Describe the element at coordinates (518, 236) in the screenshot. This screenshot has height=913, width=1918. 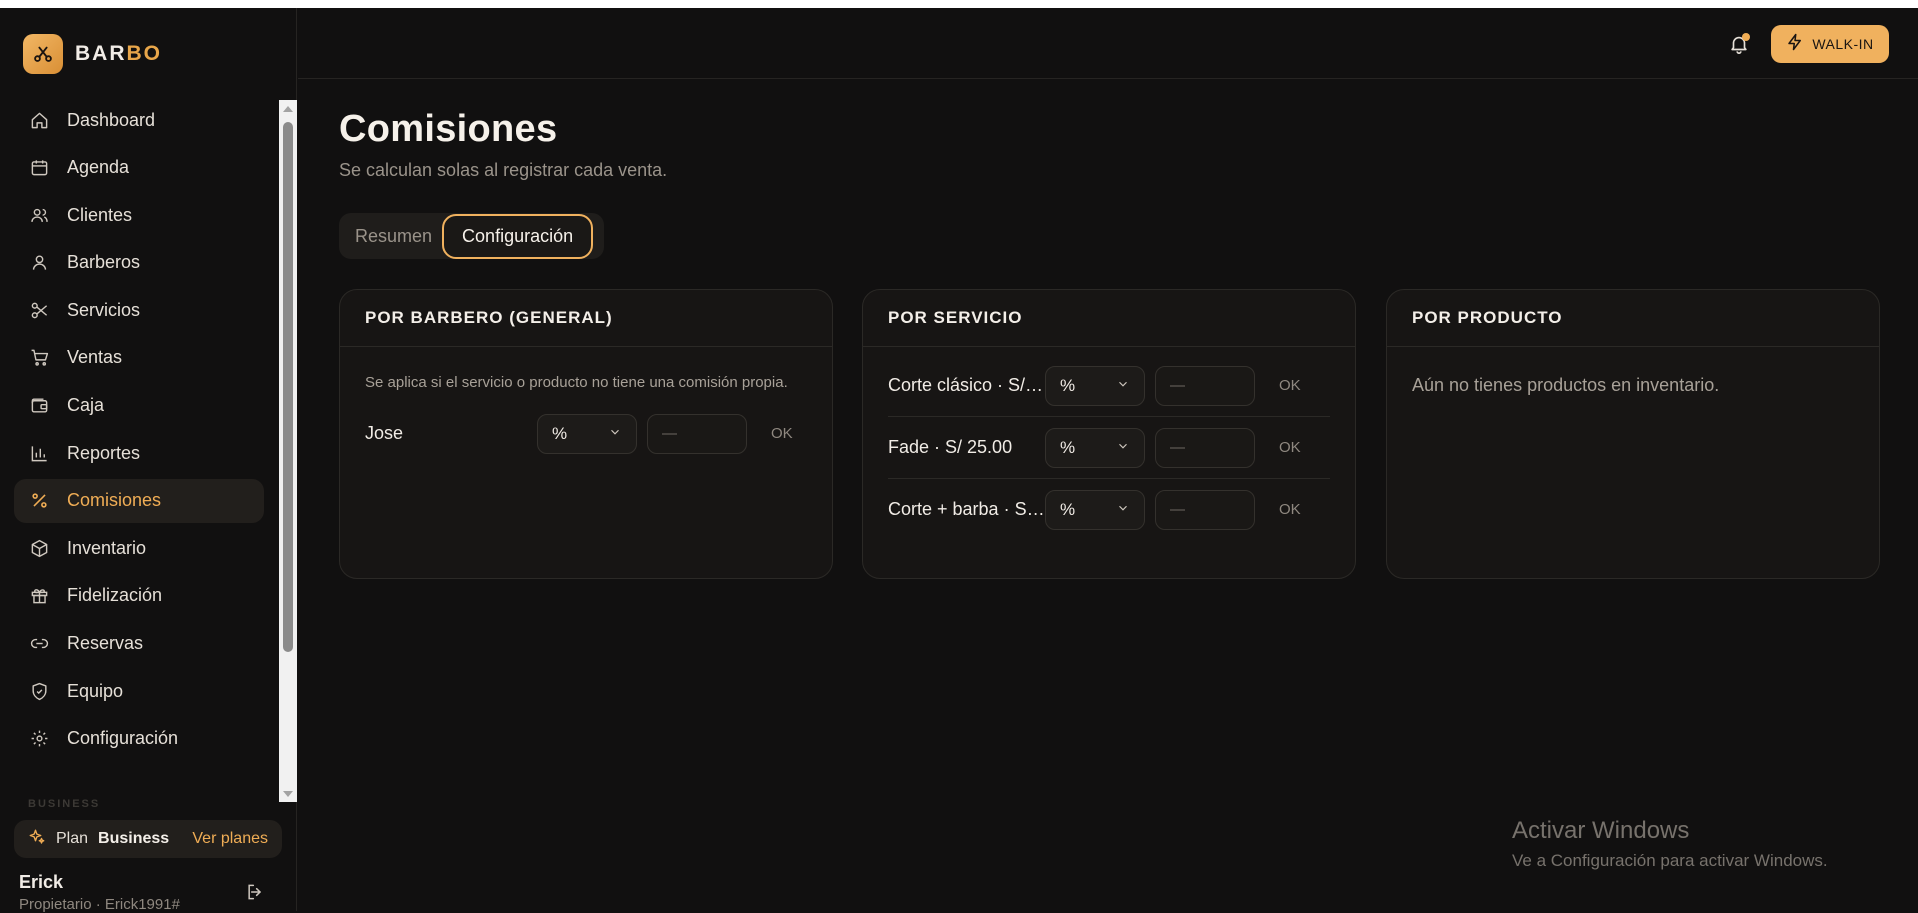
I see `tab-configuracion: Configuración` at that location.